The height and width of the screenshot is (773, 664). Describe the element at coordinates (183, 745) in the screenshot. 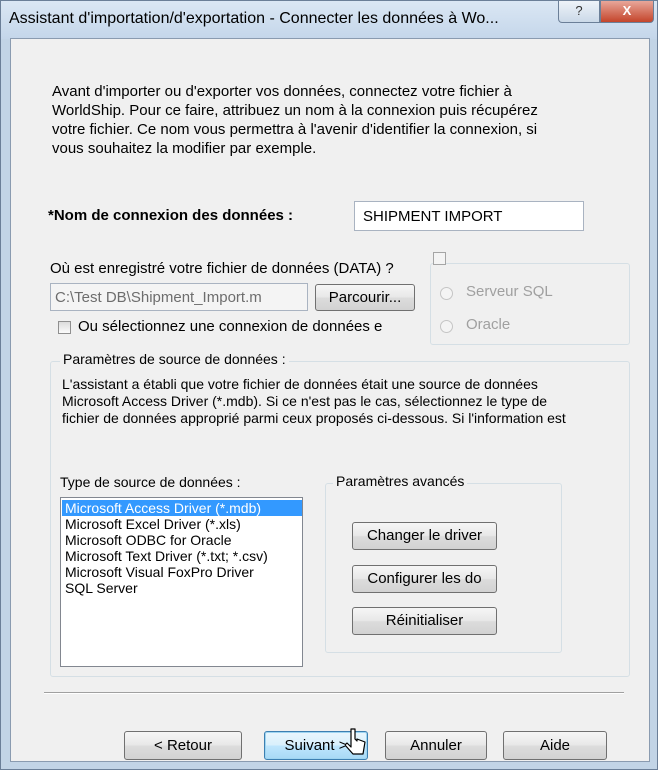

I see `back-button: < Retour` at that location.